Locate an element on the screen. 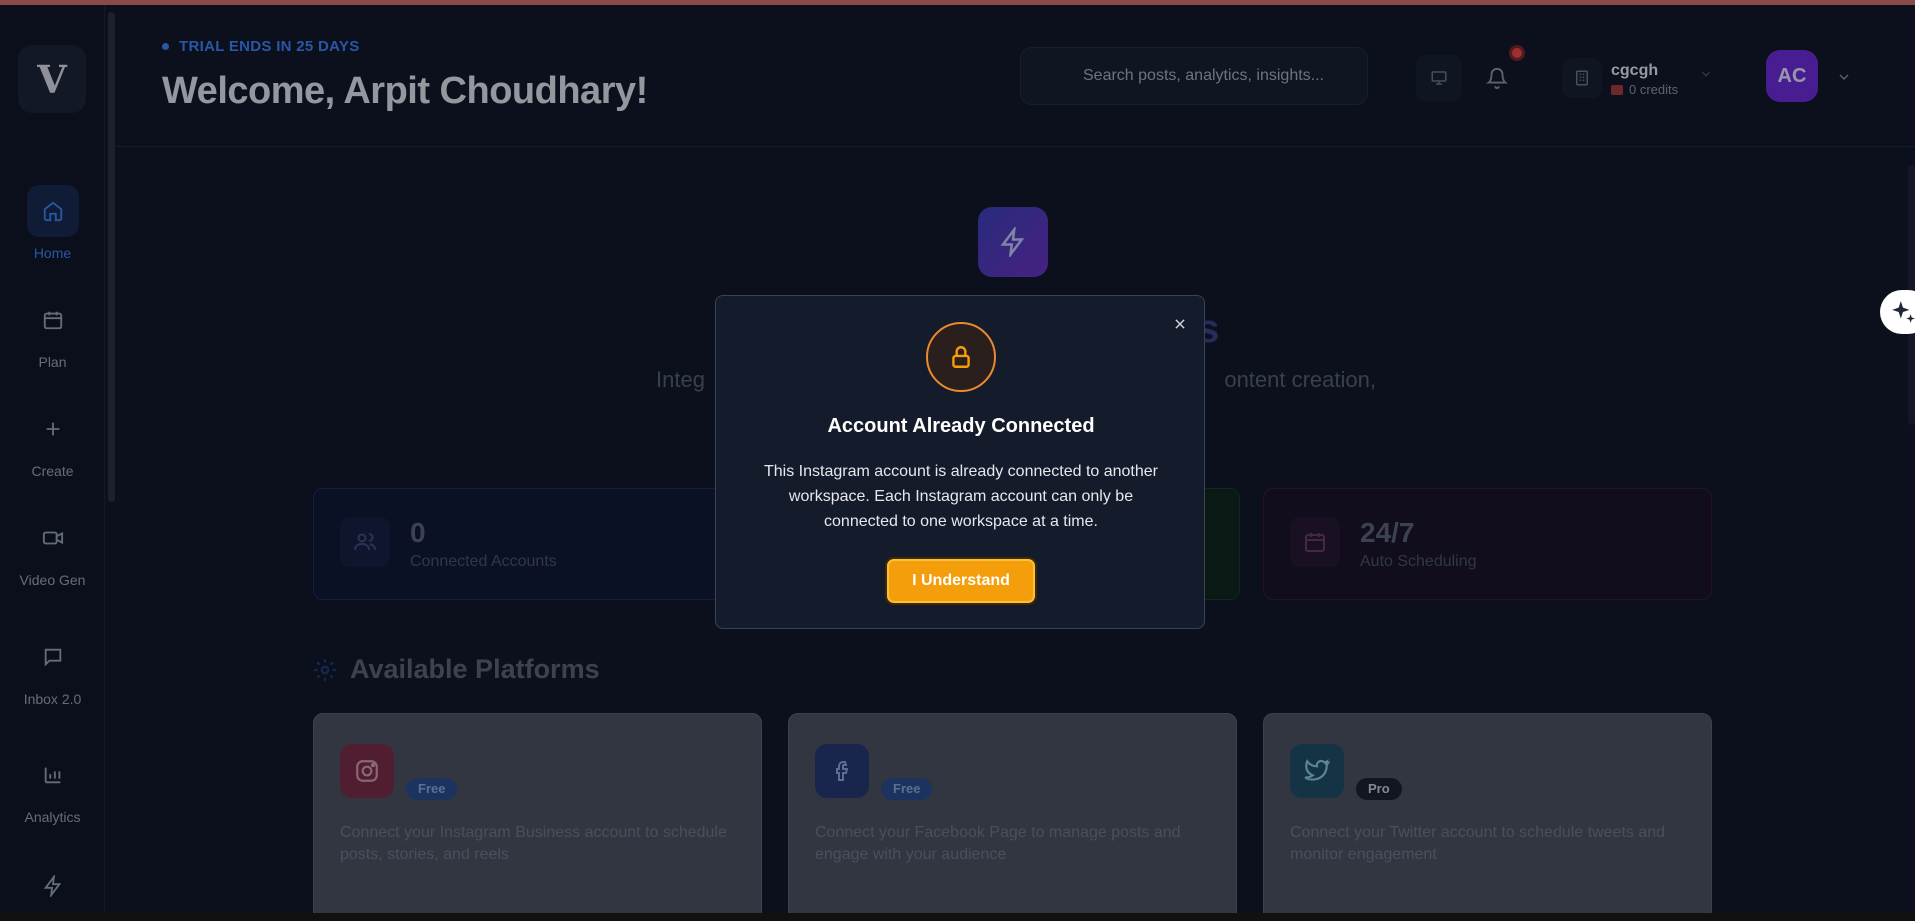 The width and height of the screenshot is (1915, 921). close-icon is located at coordinates (1180, 324).